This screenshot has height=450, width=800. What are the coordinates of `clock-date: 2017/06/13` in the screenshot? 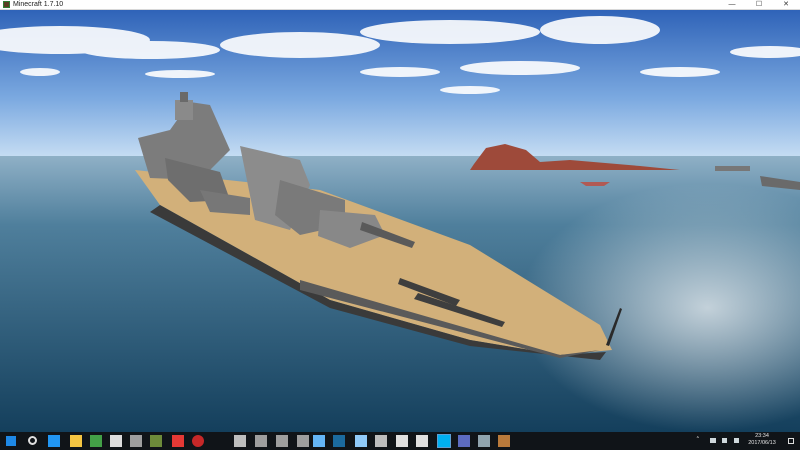 It's located at (762, 443).